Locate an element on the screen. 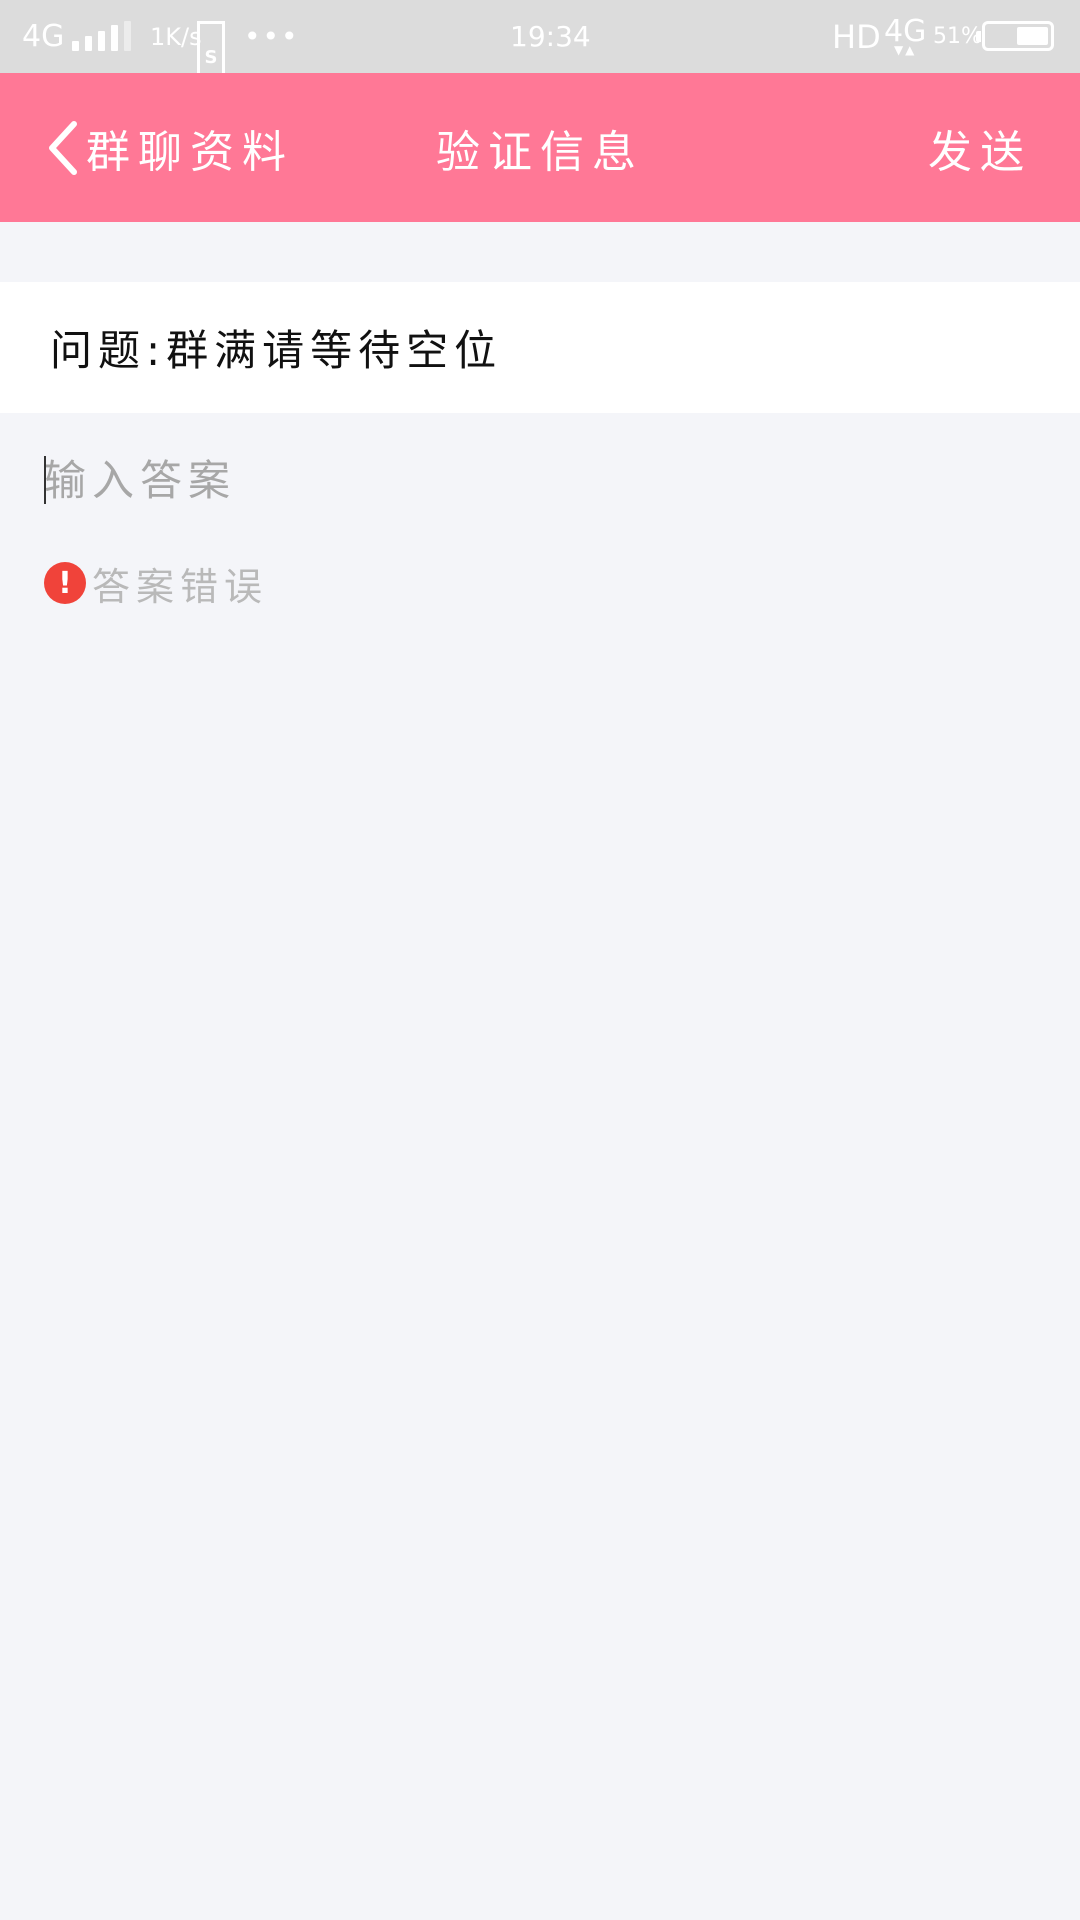 This screenshot has height=1920, width=1080. battery-icon is located at coordinates (1015, 36).